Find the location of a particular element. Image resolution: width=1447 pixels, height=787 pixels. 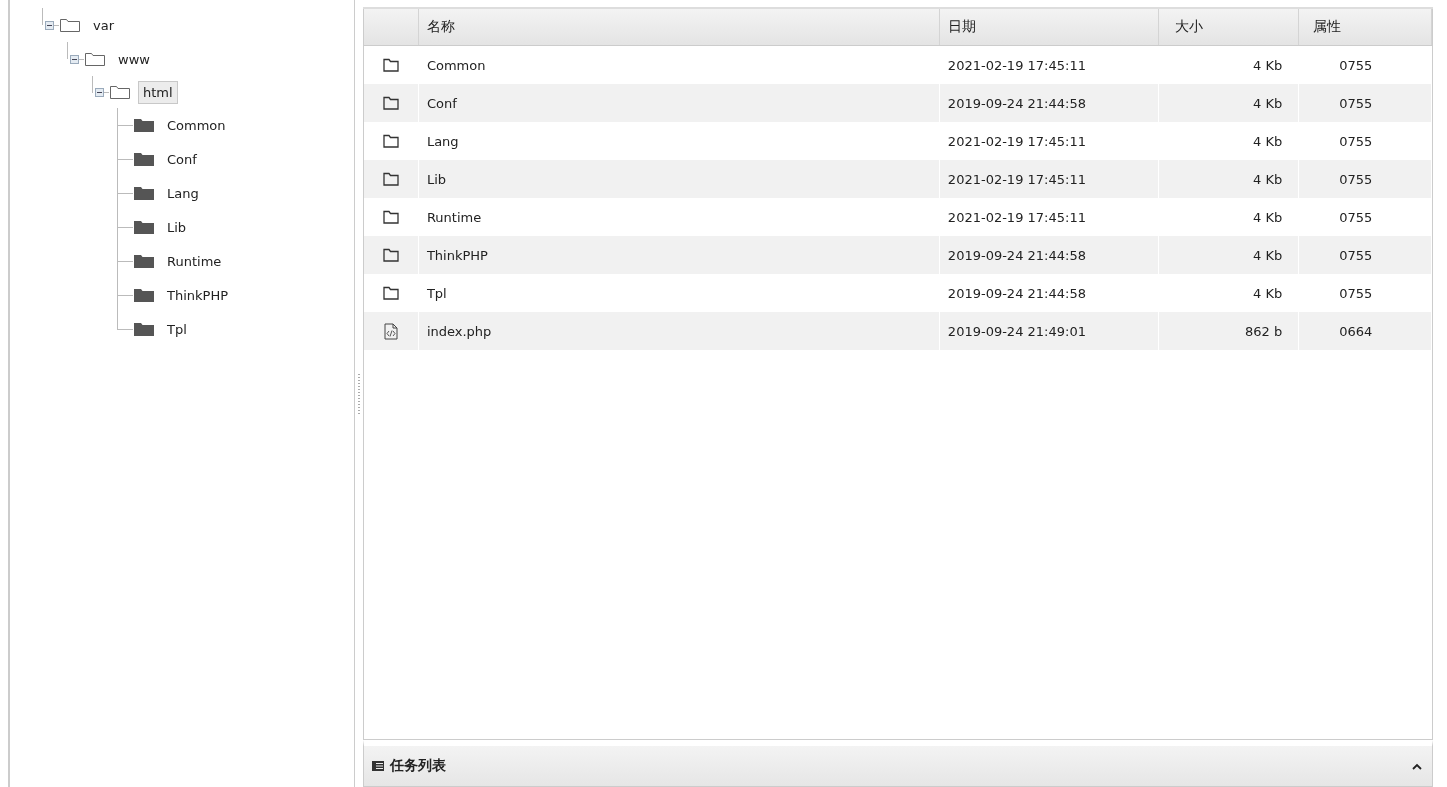

file-row: Conf 2019-09-24 21:44:58 4 Kb 0755 is located at coordinates (898, 103).